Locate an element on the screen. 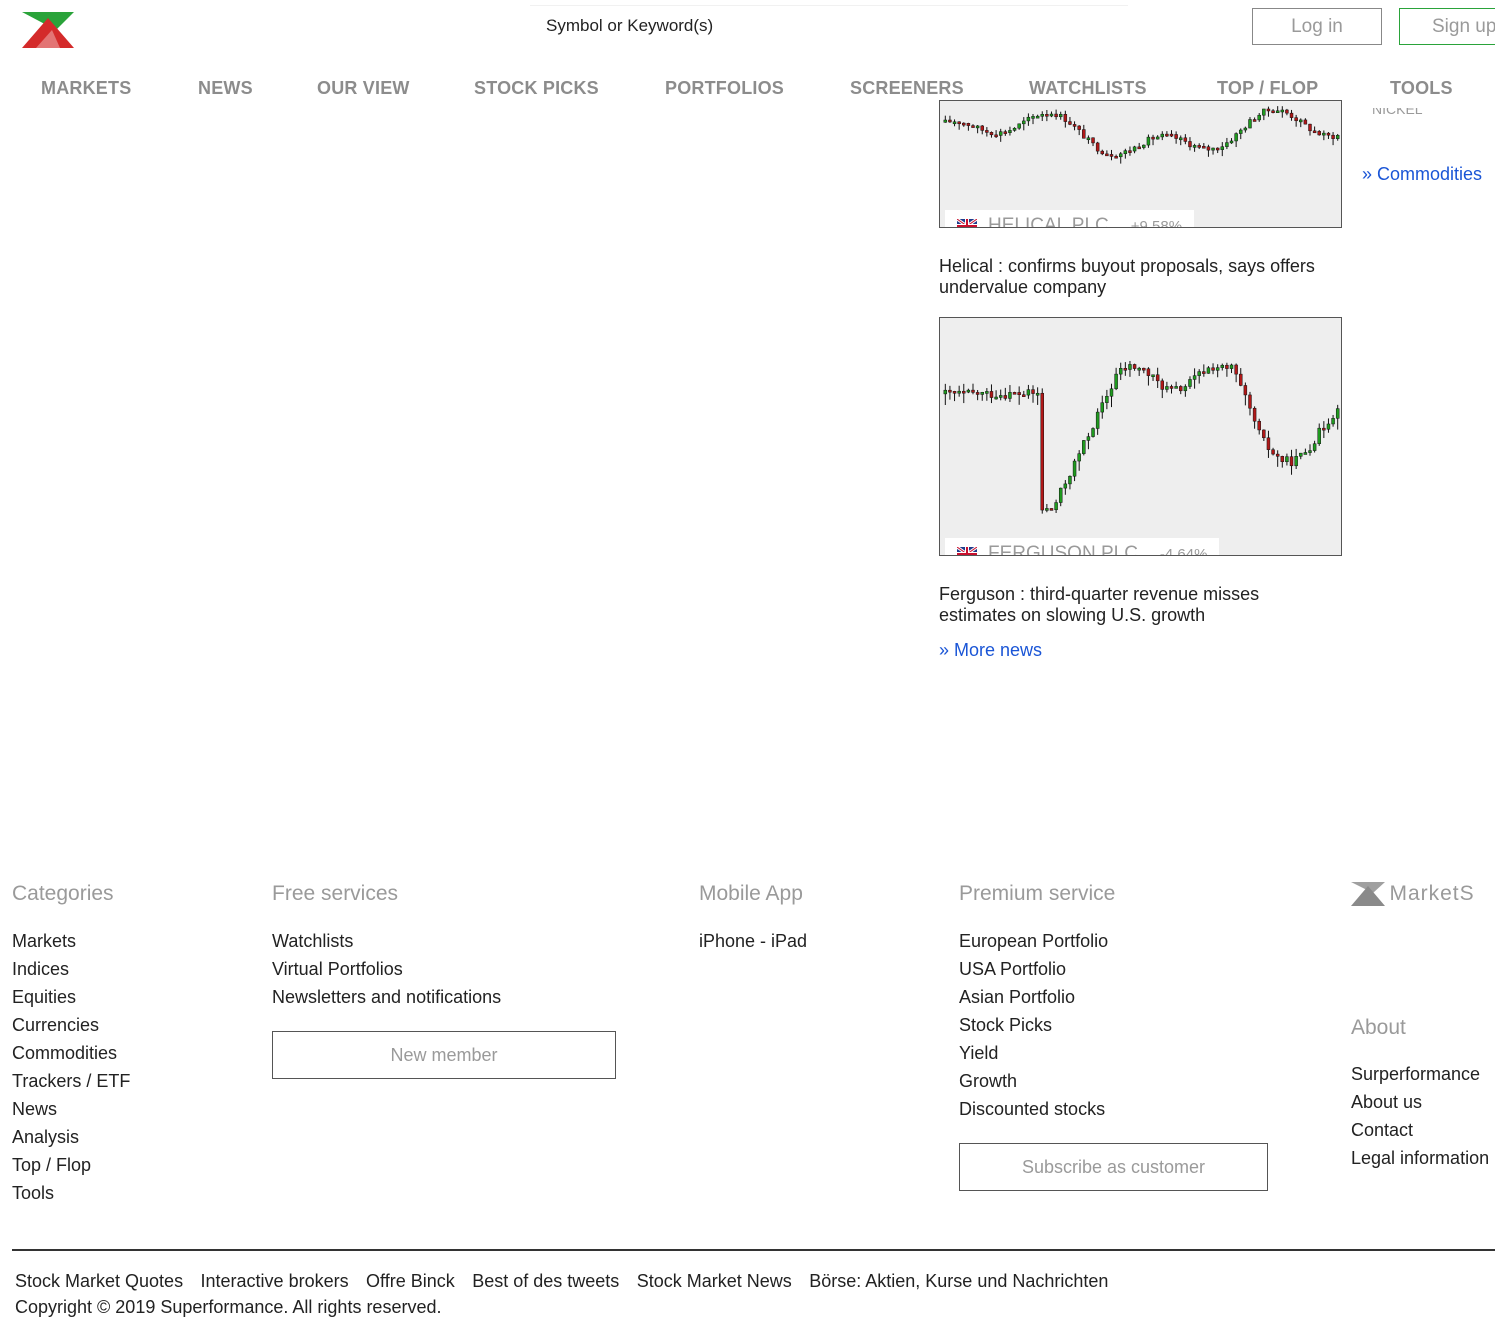  nav-markets: MARKETS is located at coordinates (86, 88).